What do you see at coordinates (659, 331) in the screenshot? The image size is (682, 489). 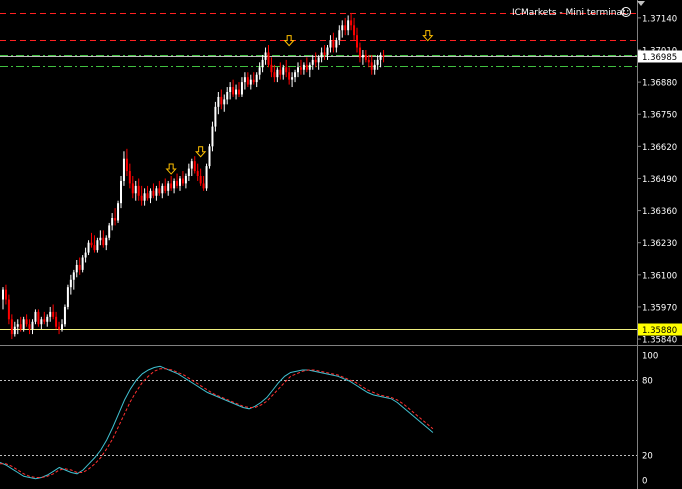 I see `low-price-tag: 1.35880` at bounding box center [659, 331].